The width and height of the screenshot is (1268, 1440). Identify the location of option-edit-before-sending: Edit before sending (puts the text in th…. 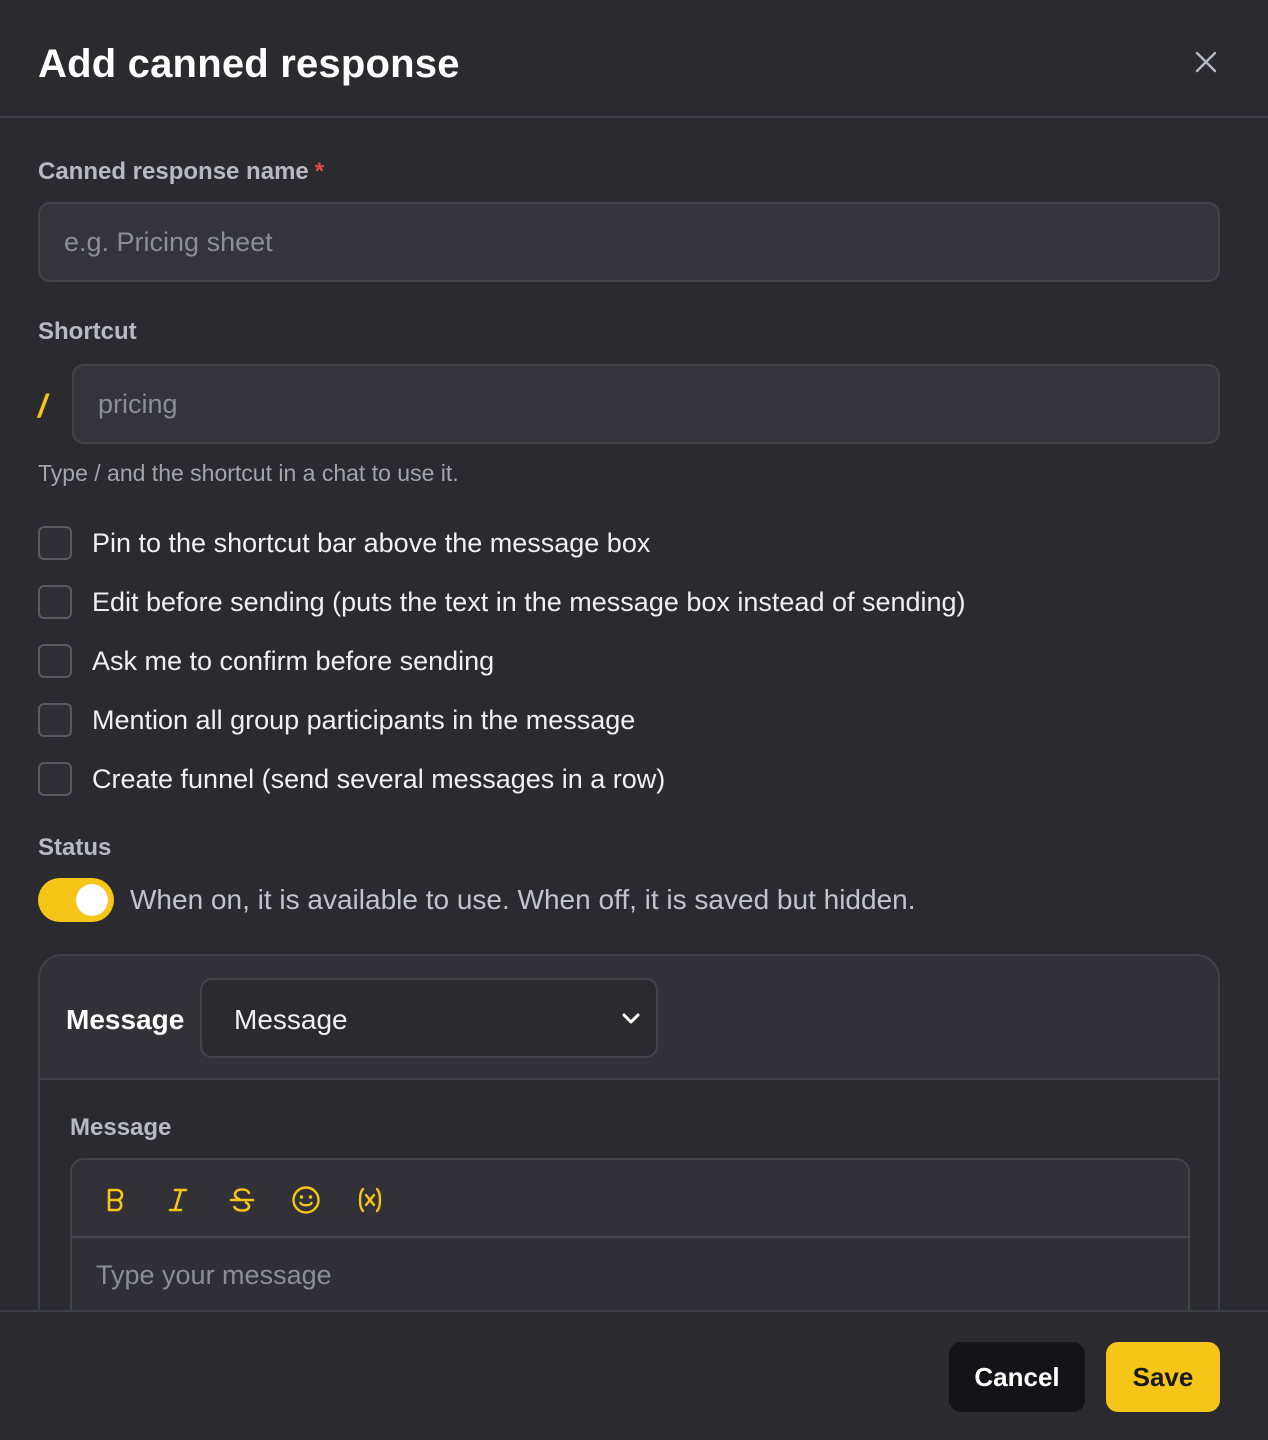
(502, 602).